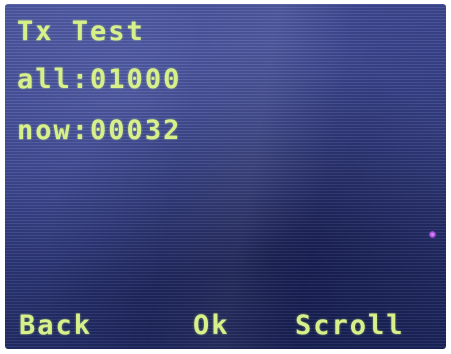 This screenshot has width=451, height=354. I want to click on all-count-value: 01000, so click(136, 79).